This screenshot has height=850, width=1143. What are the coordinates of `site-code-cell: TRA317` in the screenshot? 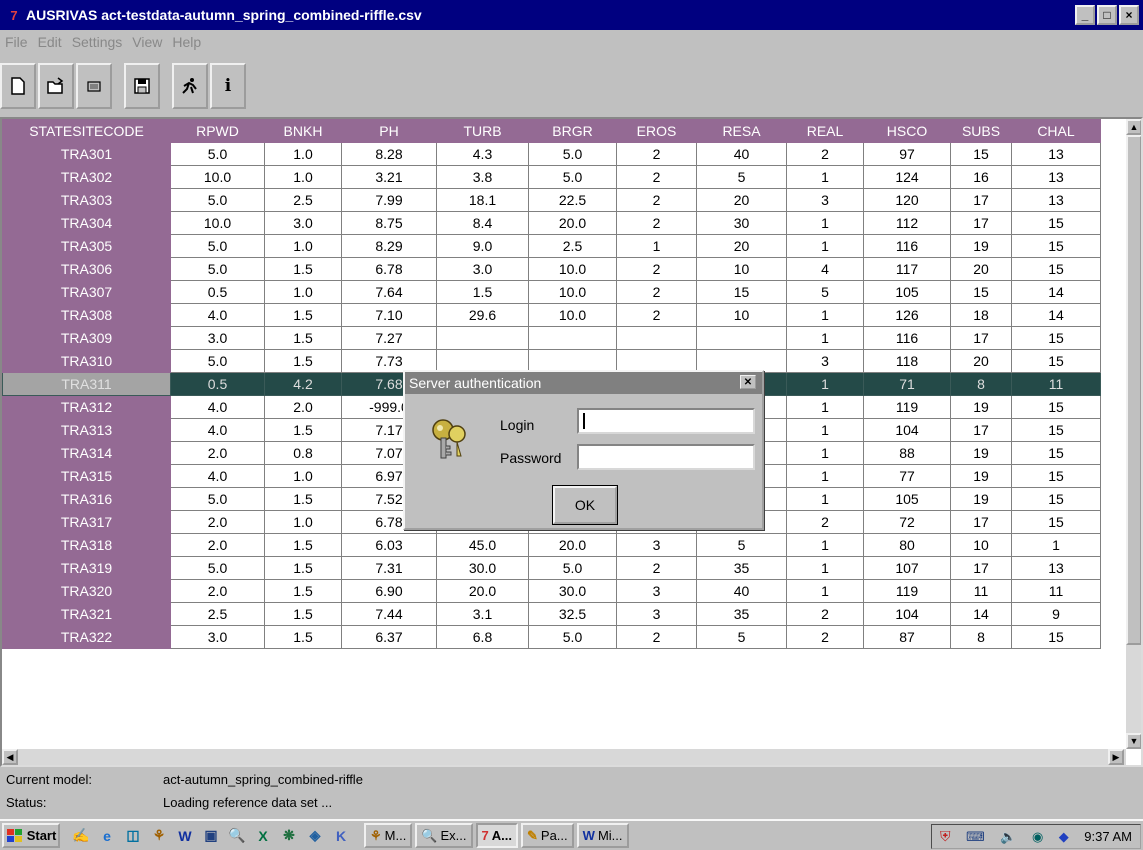 It's located at (86, 522).